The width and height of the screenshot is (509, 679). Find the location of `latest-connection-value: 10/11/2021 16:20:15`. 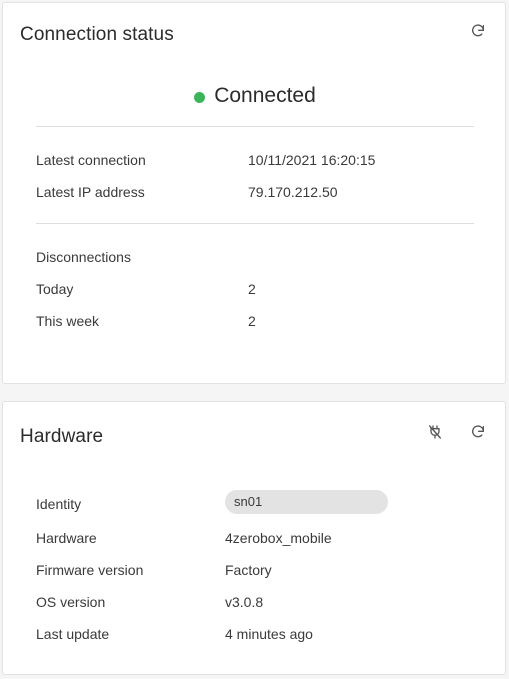

latest-connection-value: 10/11/2021 16:20:15 is located at coordinates (312, 160).